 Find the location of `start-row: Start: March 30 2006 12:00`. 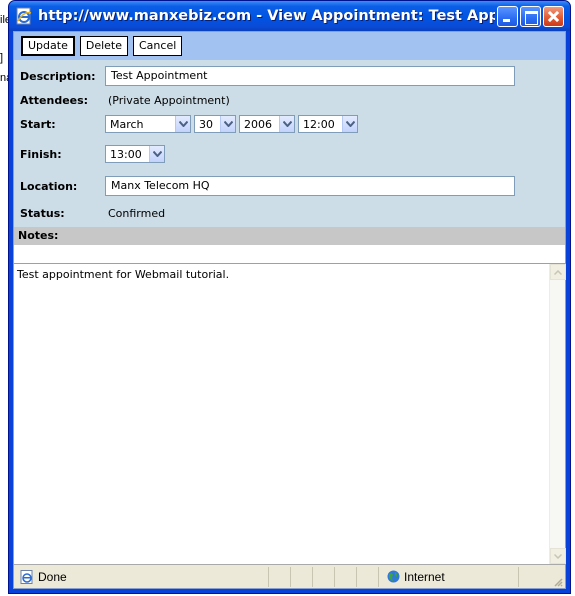

start-row: Start: March 30 2006 12:00 is located at coordinates (190, 124).